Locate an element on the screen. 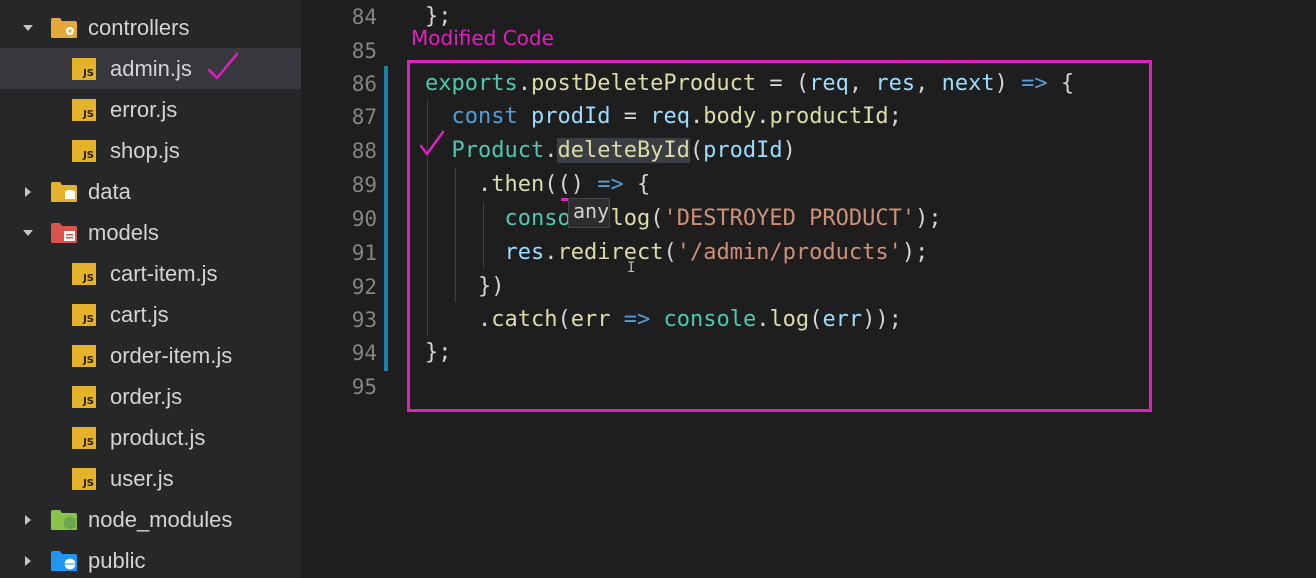 This screenshot has width=1316, height=578. file-item: JS user.js is located at coordinates (150, 478).